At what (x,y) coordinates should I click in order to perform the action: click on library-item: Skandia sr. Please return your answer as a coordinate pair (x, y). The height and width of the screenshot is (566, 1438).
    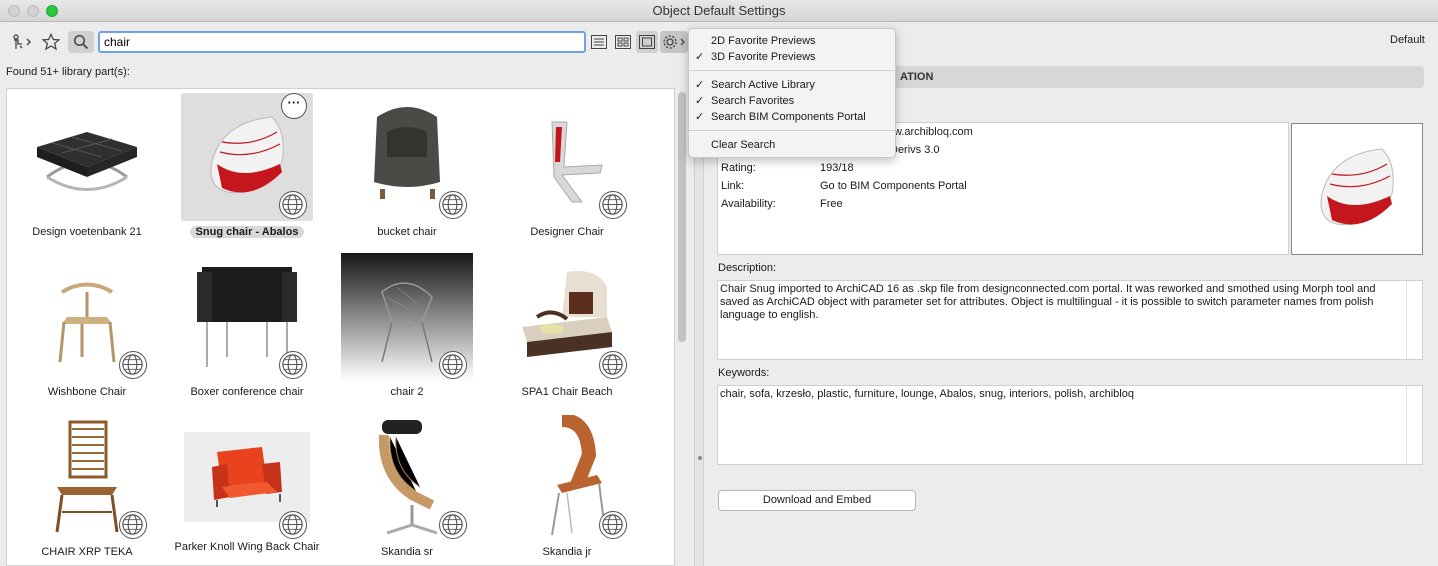
    Looking at the image, I should click on (407, 487).